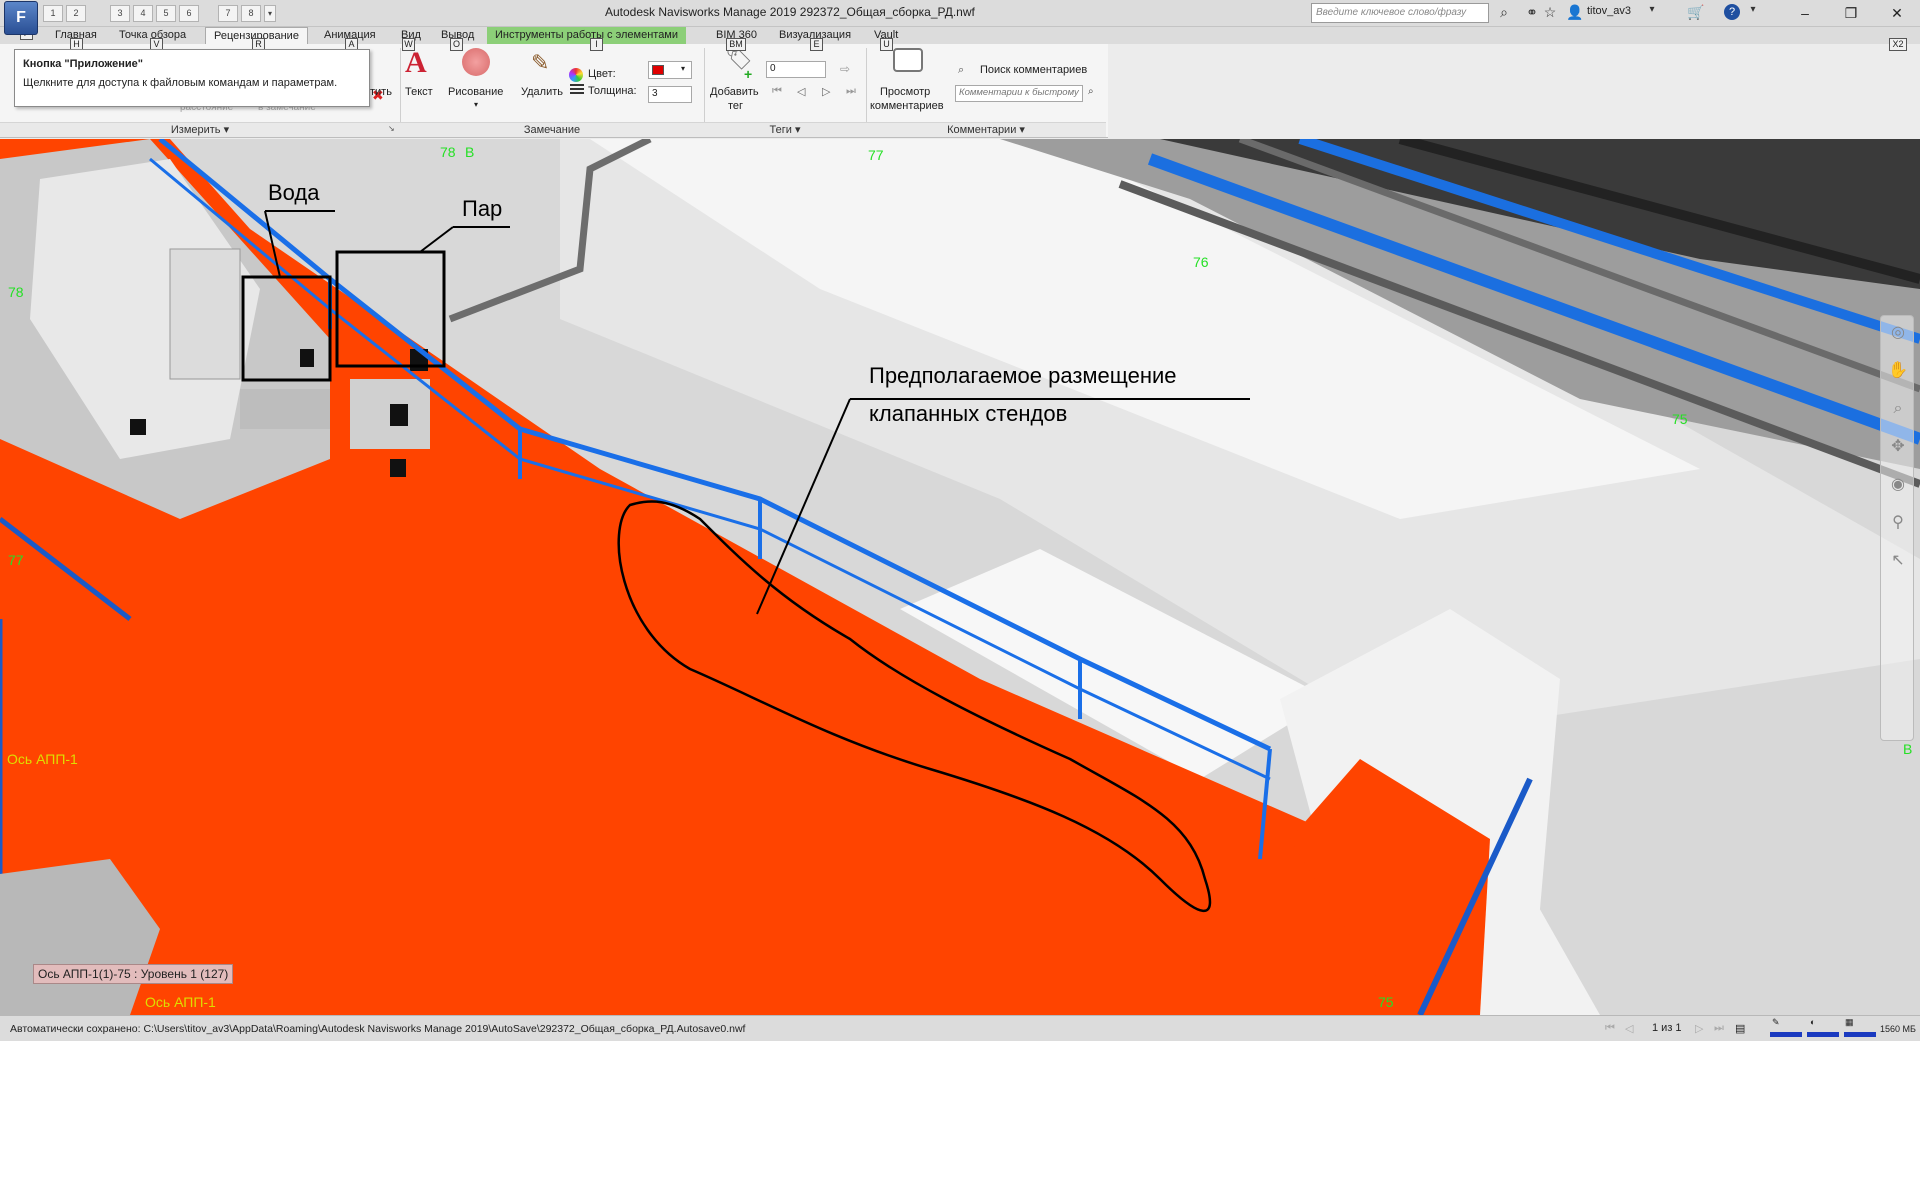 This screenshot has height=1202, width=1920. What do you see at coordinates (1575, 12) in the screenshot?
I see `user-icon: 👤` at bounding box center [1575, 12].